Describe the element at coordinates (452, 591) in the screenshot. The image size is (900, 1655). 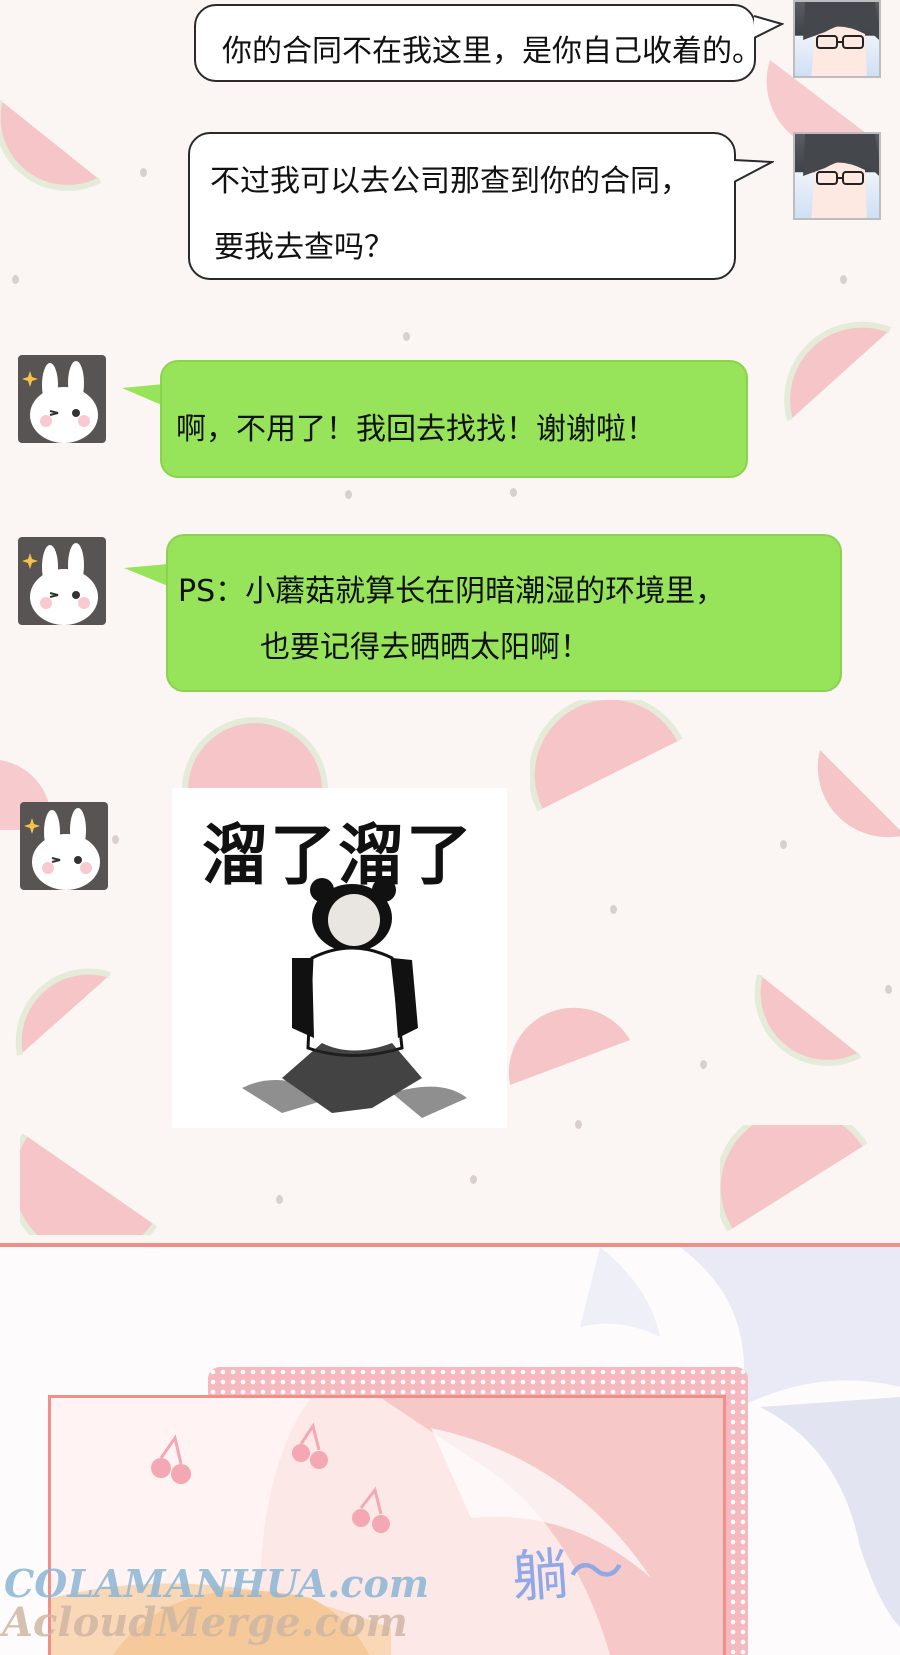
I see `message-text: PS：小蘑菇就算长在阴暗潮湿的环境里，` at that location.